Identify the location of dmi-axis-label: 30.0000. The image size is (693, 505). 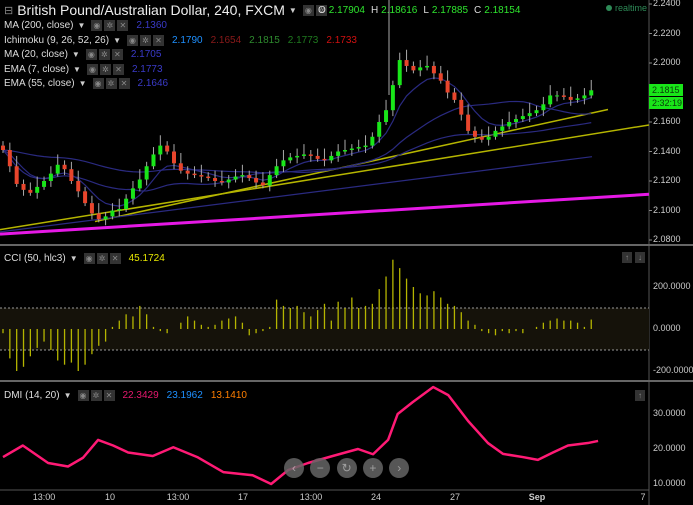
(669, 413).